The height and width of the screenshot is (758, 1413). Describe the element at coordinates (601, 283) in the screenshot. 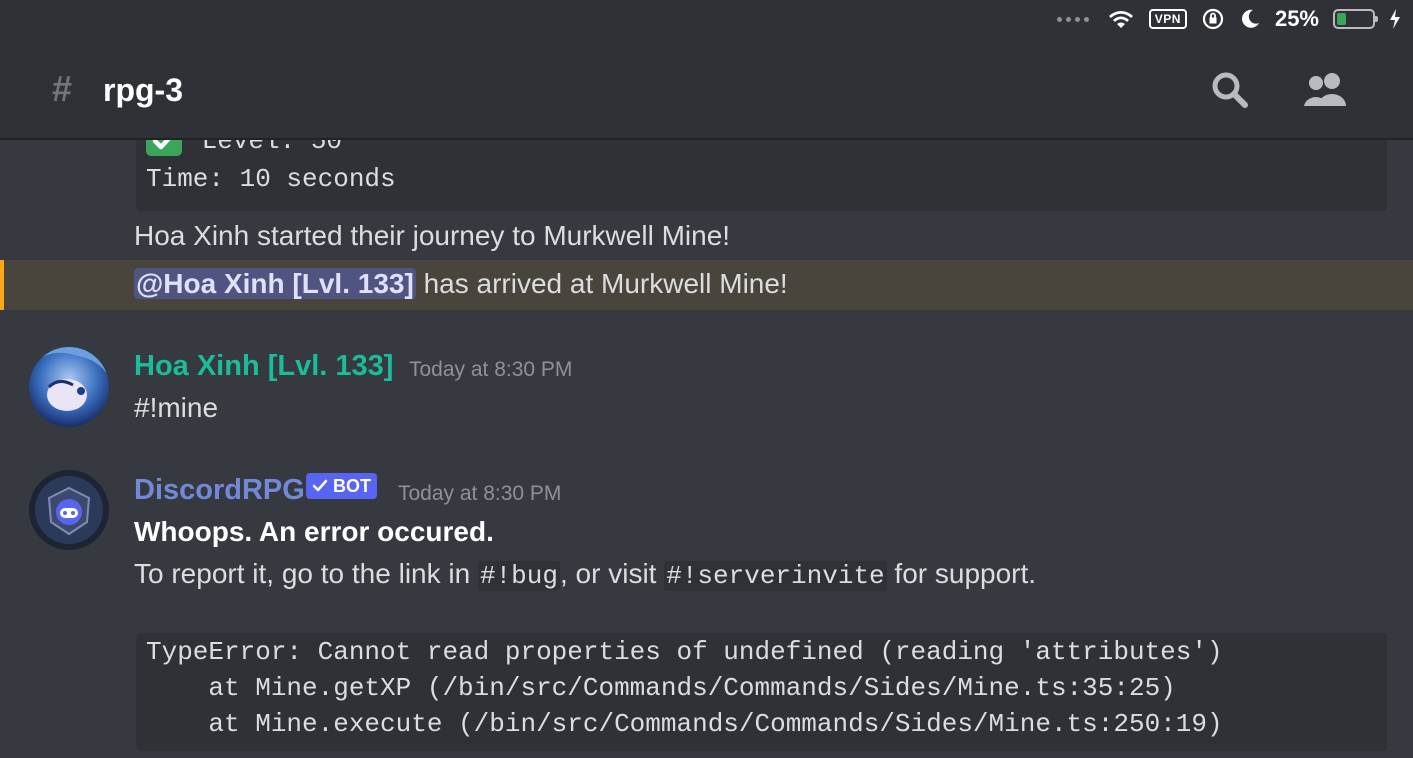

I see `arrival-text: has arrived at Murkwell Mine!` at that location.